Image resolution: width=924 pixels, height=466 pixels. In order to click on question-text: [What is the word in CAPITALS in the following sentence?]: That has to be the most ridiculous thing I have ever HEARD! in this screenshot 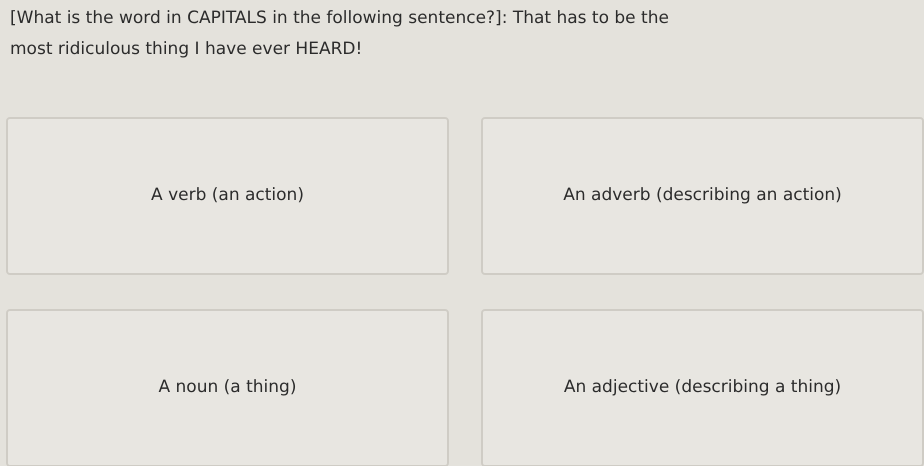, I will do `click(339, 34)`.